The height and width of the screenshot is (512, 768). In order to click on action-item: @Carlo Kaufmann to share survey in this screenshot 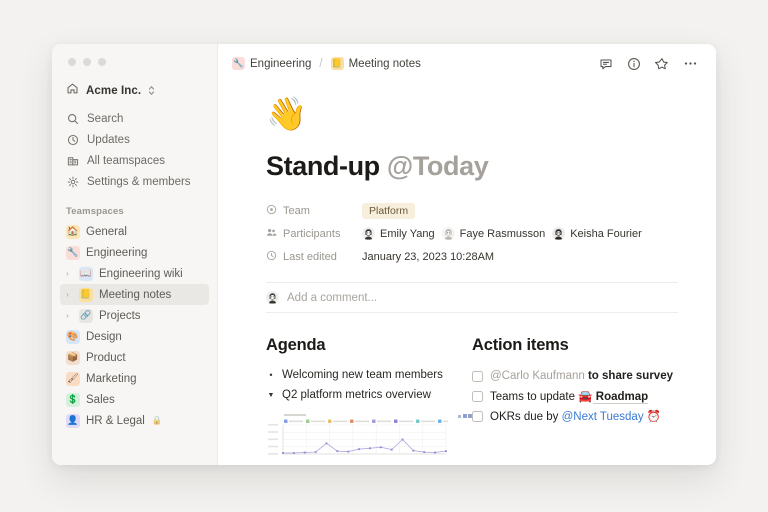, I will do `click(594, 376)`.